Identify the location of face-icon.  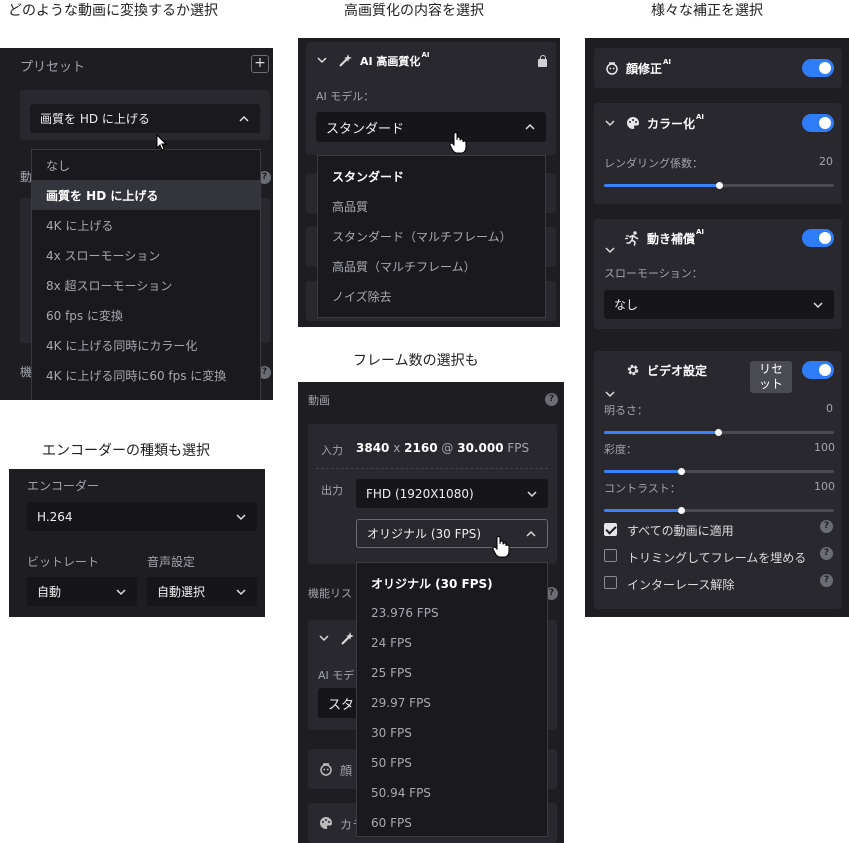
(612, 68).